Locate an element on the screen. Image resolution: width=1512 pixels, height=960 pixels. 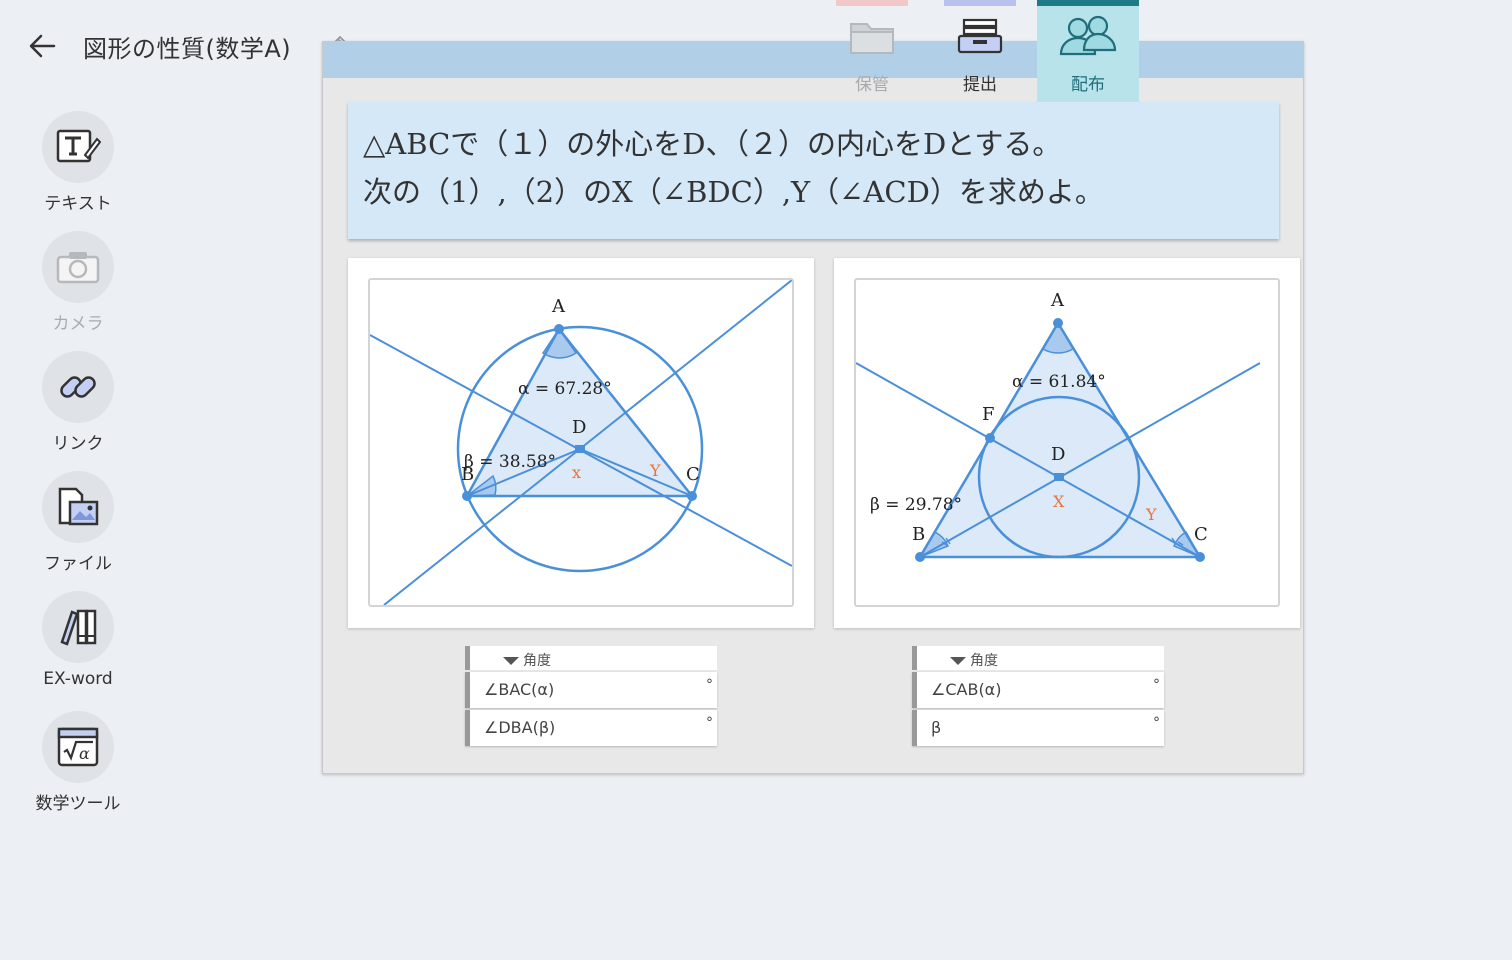
tool-file: ファイル is located at coordinates (78, 522).